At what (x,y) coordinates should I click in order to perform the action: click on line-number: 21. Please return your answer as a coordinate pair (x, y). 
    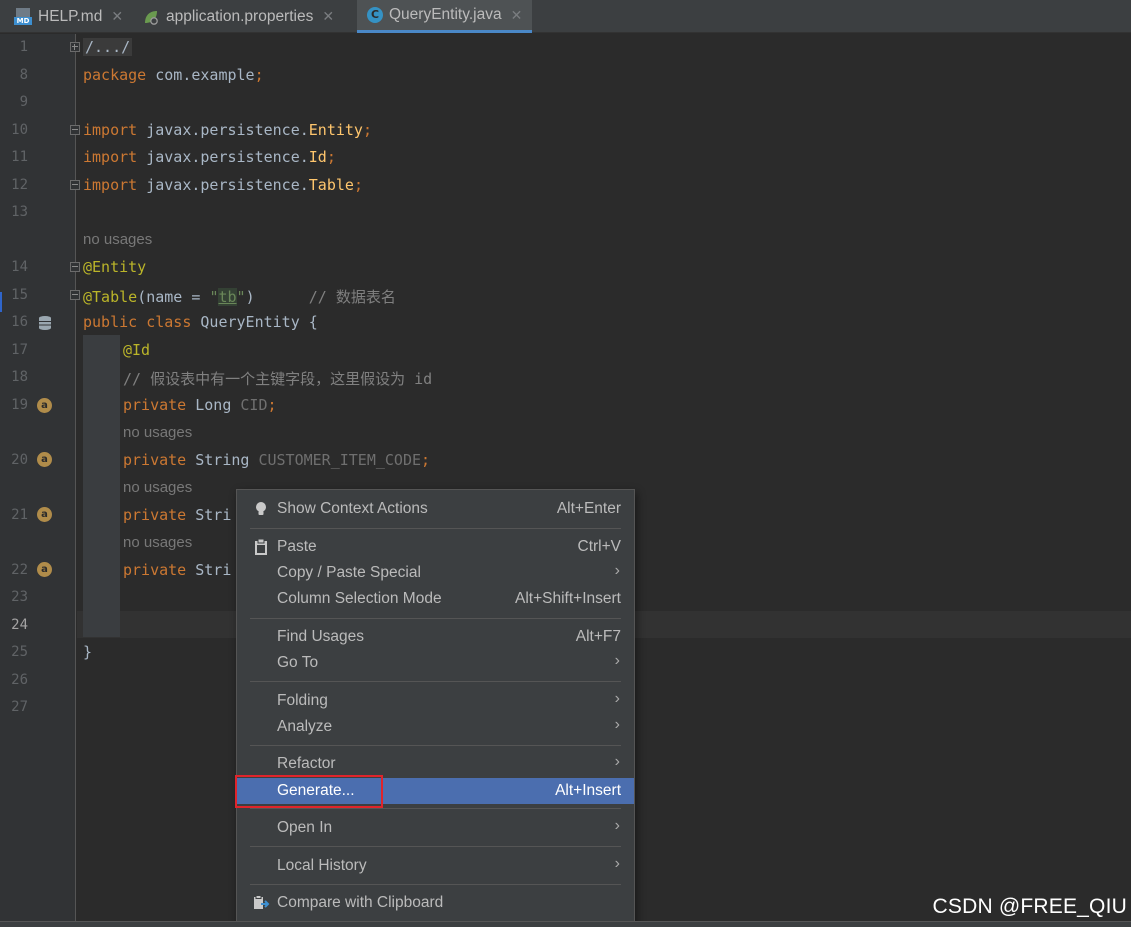
    Looking at the image, I should click on (19, 515).